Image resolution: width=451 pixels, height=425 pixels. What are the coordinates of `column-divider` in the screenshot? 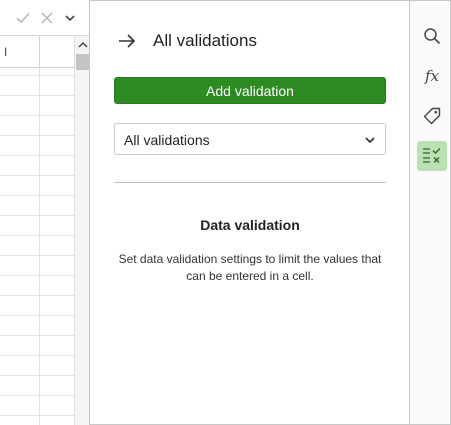 It's located at (39, 52).